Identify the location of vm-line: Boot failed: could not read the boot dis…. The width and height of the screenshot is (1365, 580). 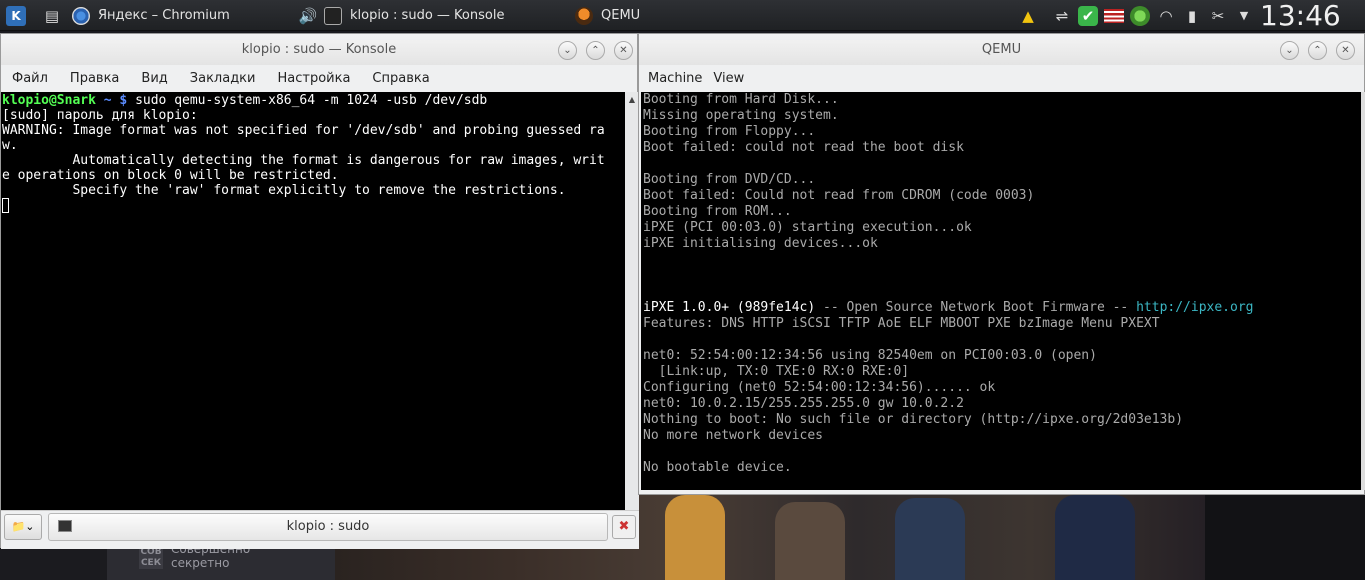
(803, 147).